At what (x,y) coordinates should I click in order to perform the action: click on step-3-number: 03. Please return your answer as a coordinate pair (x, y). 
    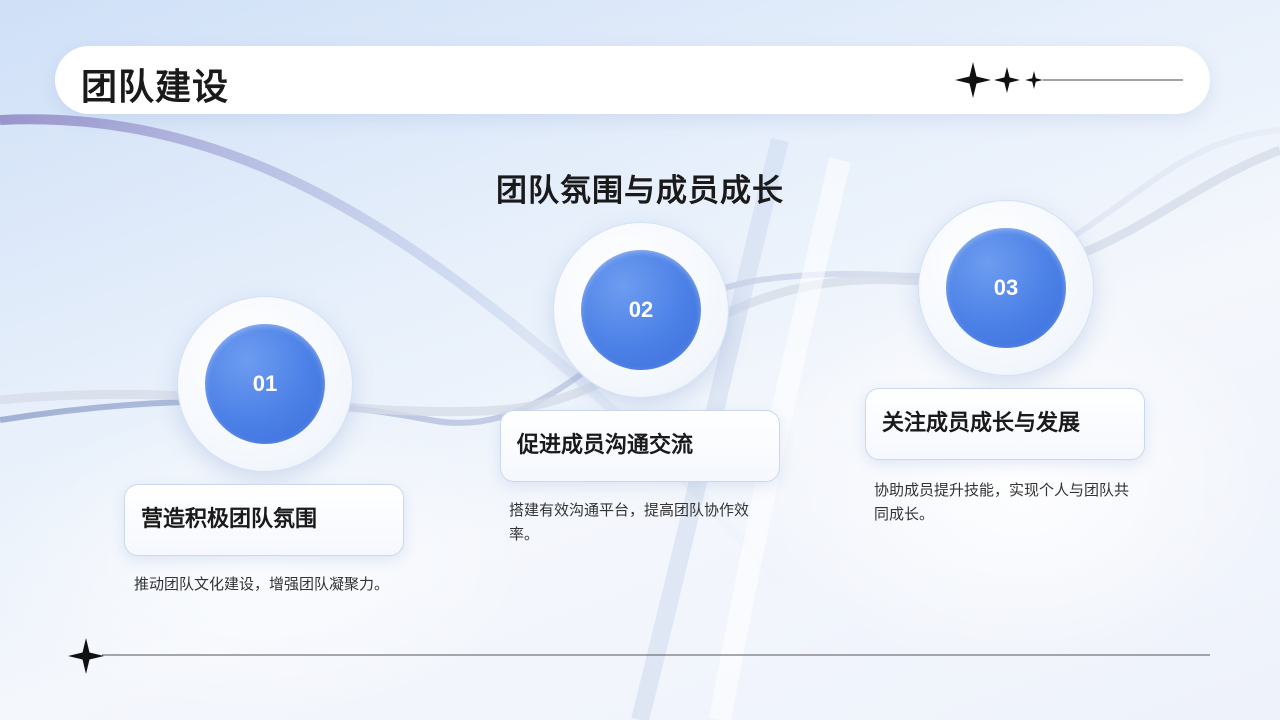
    Looking at the image, I should click on (1006, 287).